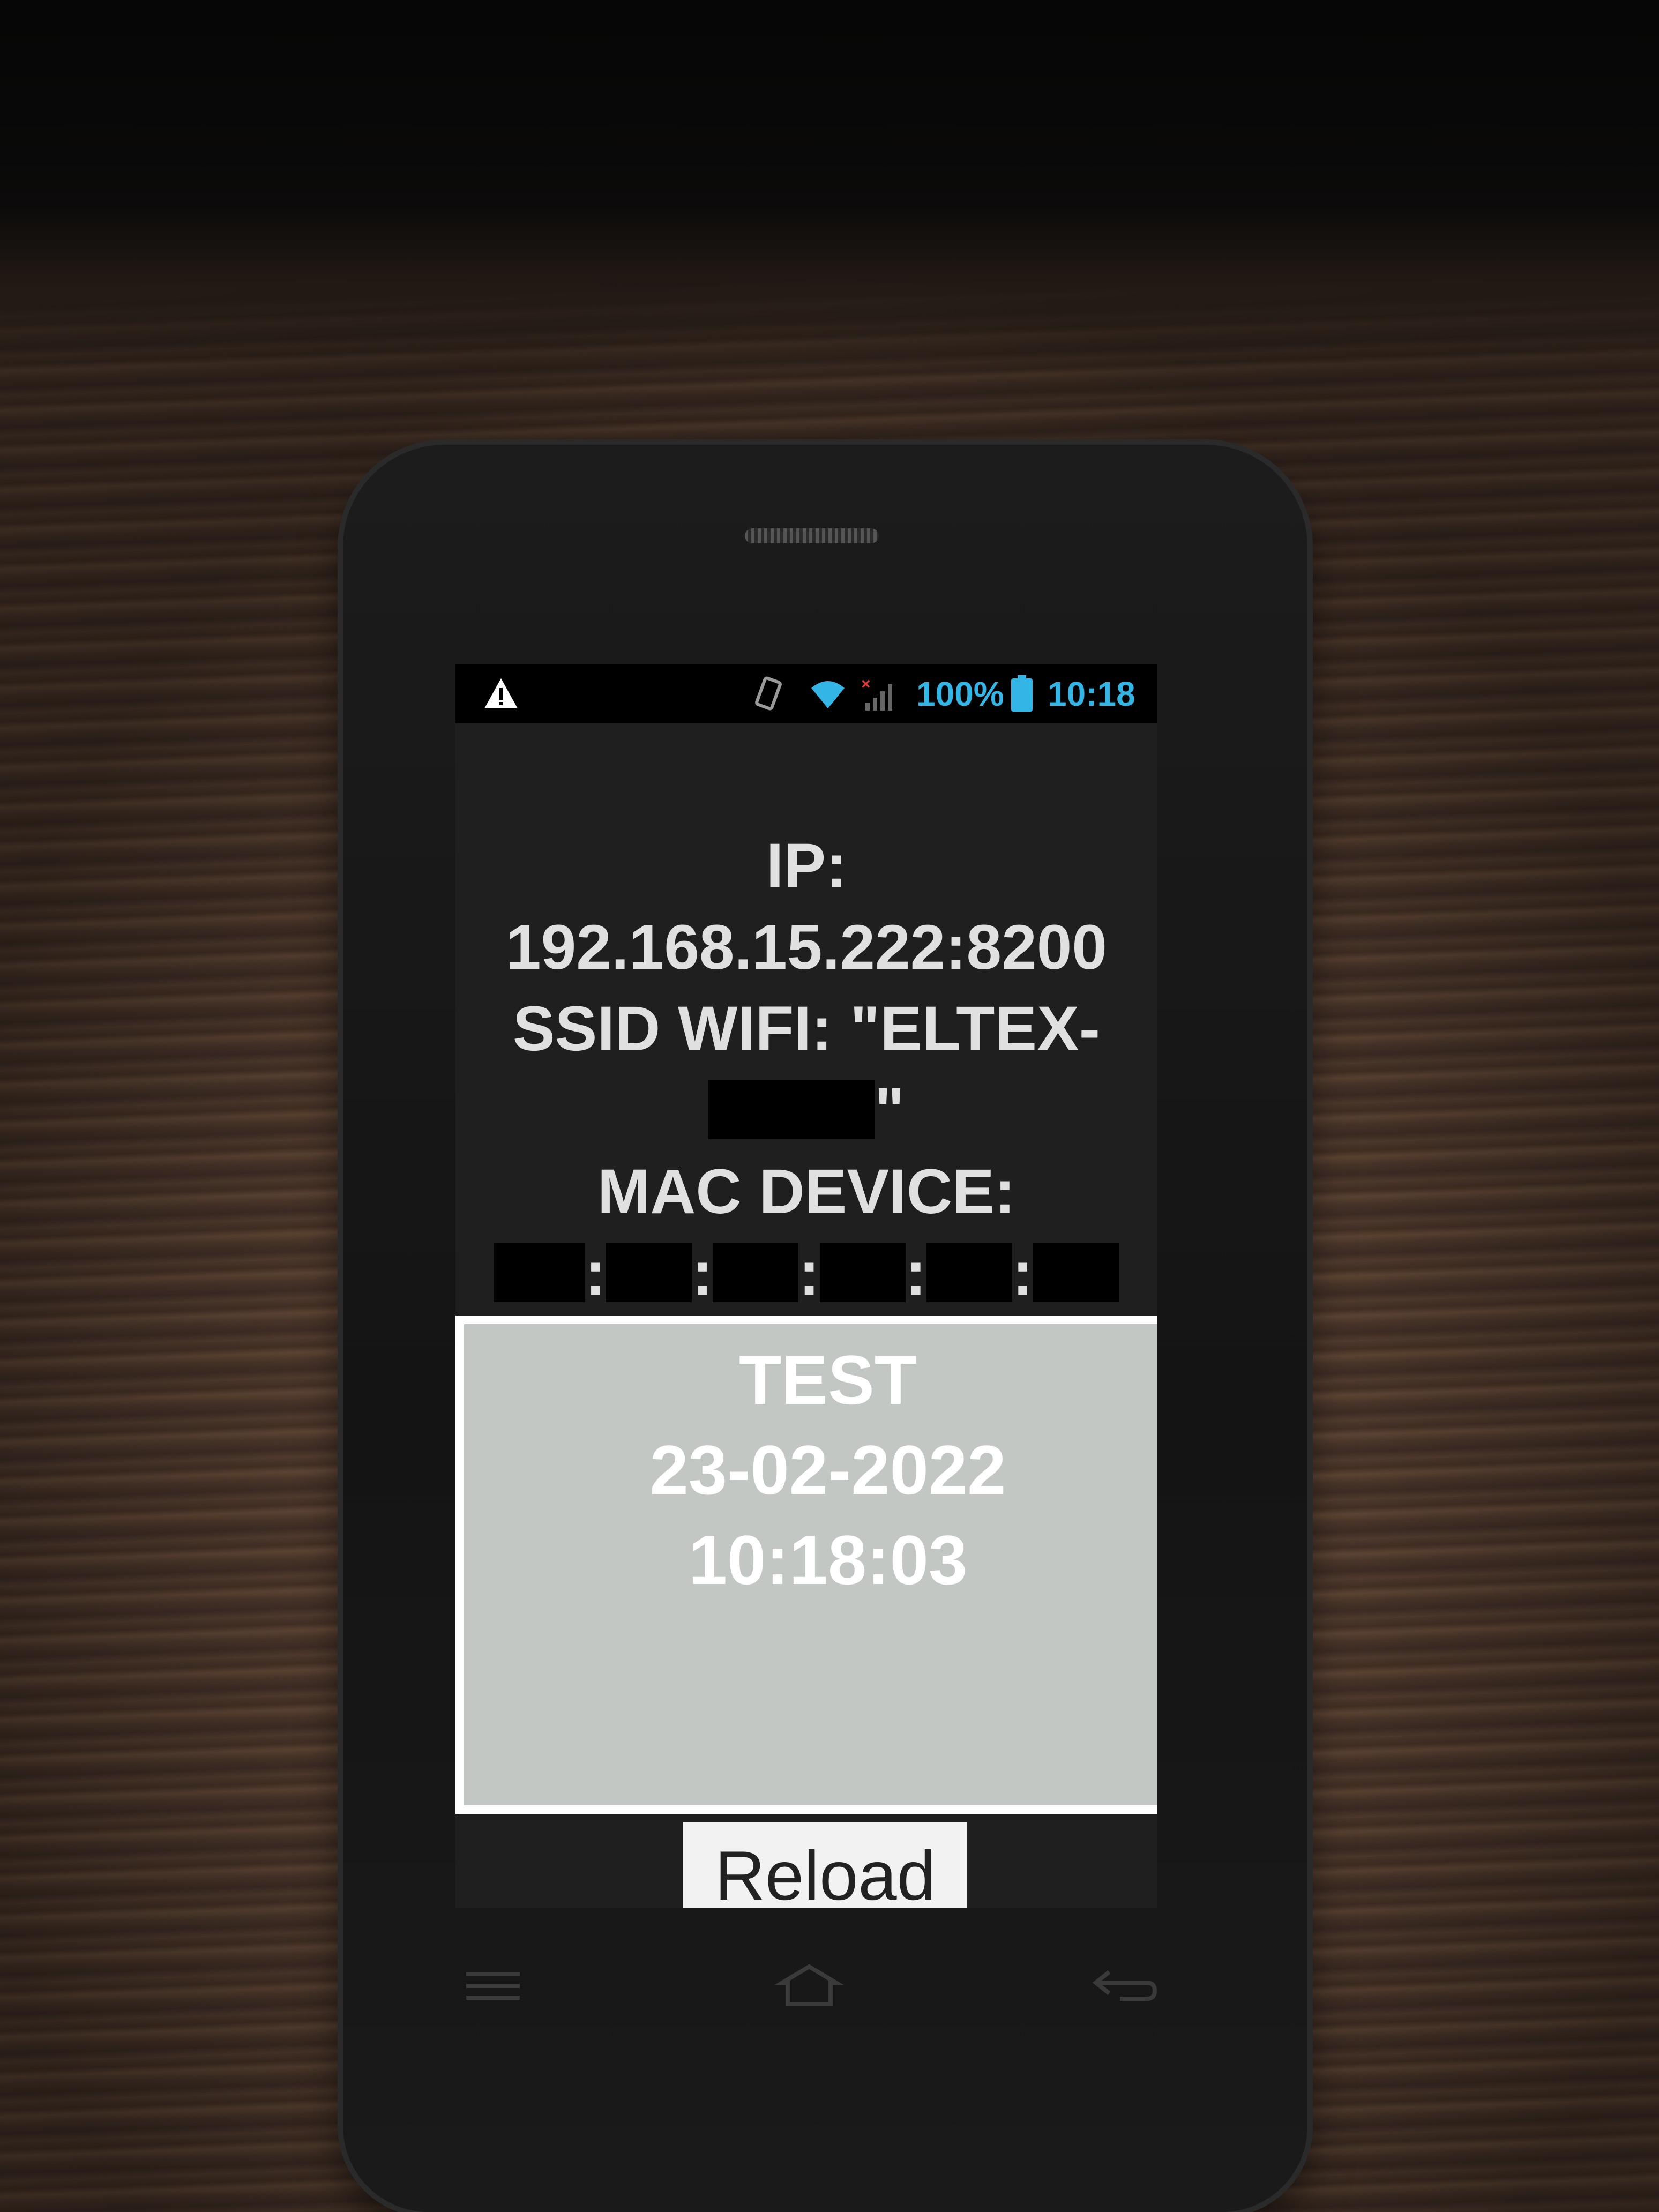 The width and height of the screenshot is (1659, 2212). Describe the element at coordinates (806, 866) in the screenshot. I see `ip-label: IP:` at that location.